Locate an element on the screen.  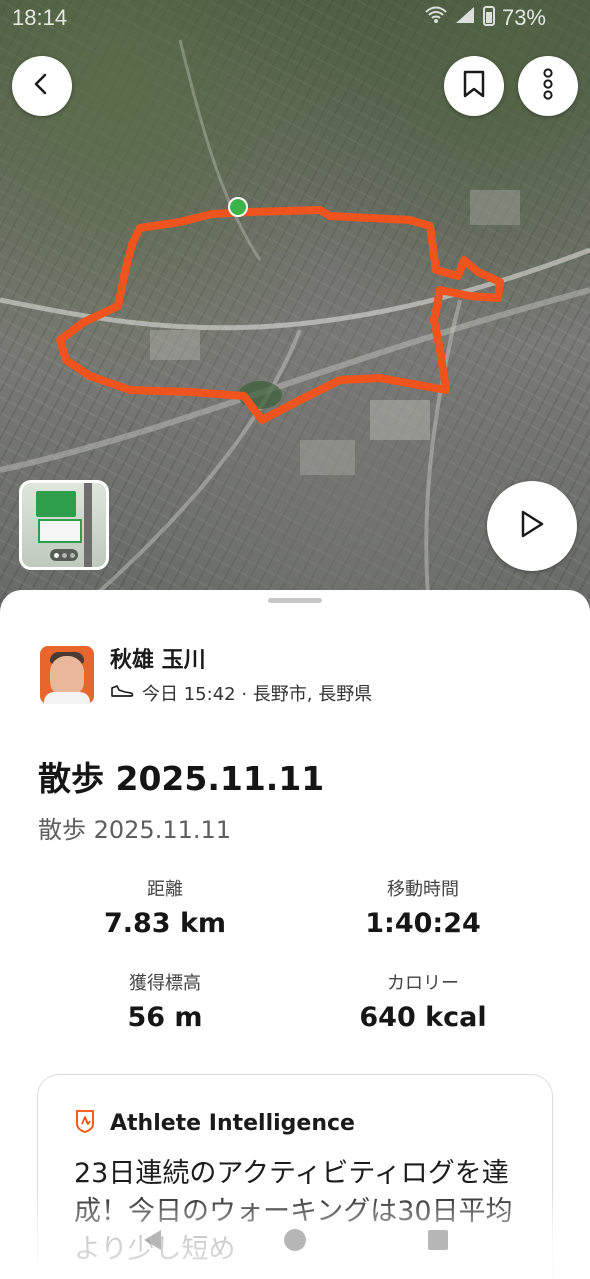
nav-back-icon is located at coordinates (152, 1242).